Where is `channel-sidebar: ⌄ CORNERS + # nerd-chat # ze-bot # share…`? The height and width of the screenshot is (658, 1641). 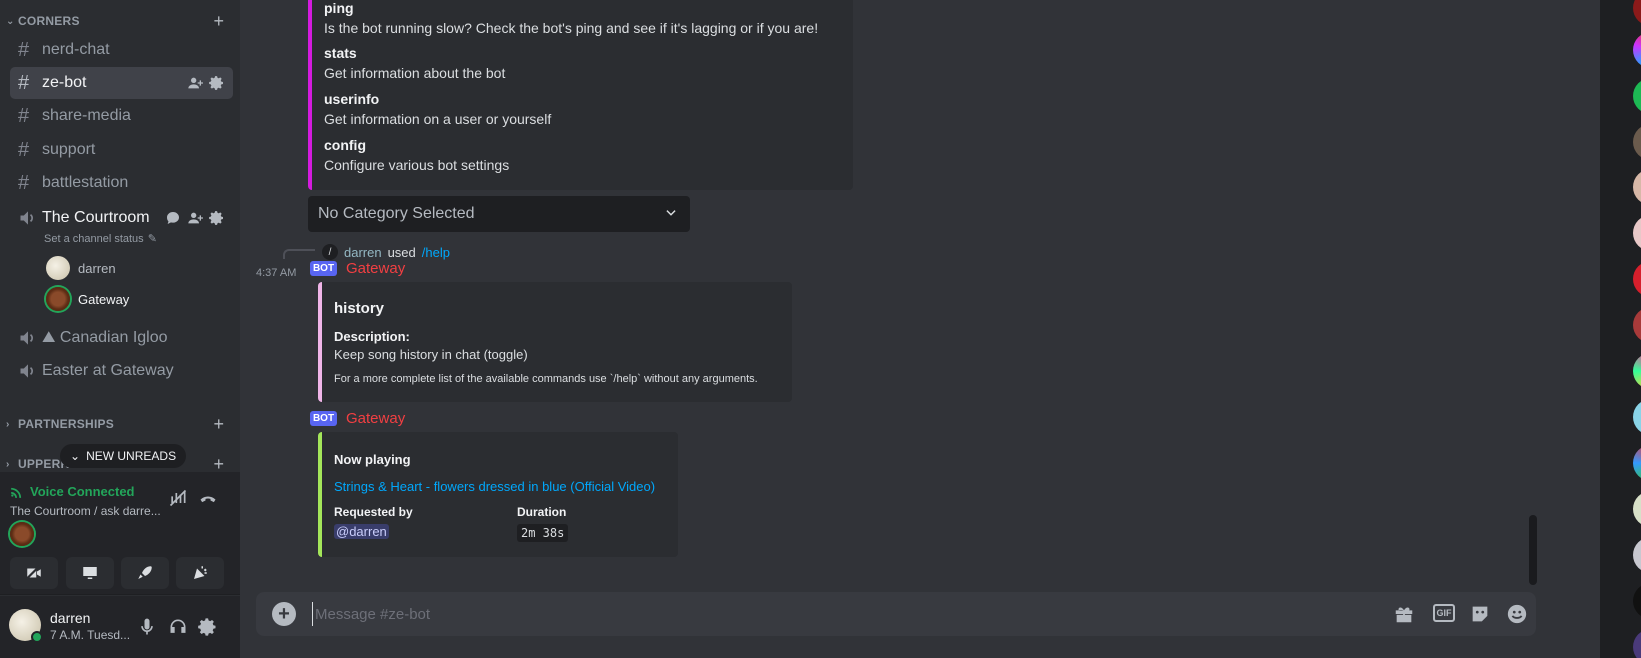 channel-sidebar: ⌄ CORNERS + # nerd-chat # ze-bot # share… is located at coordinates (120, 329).